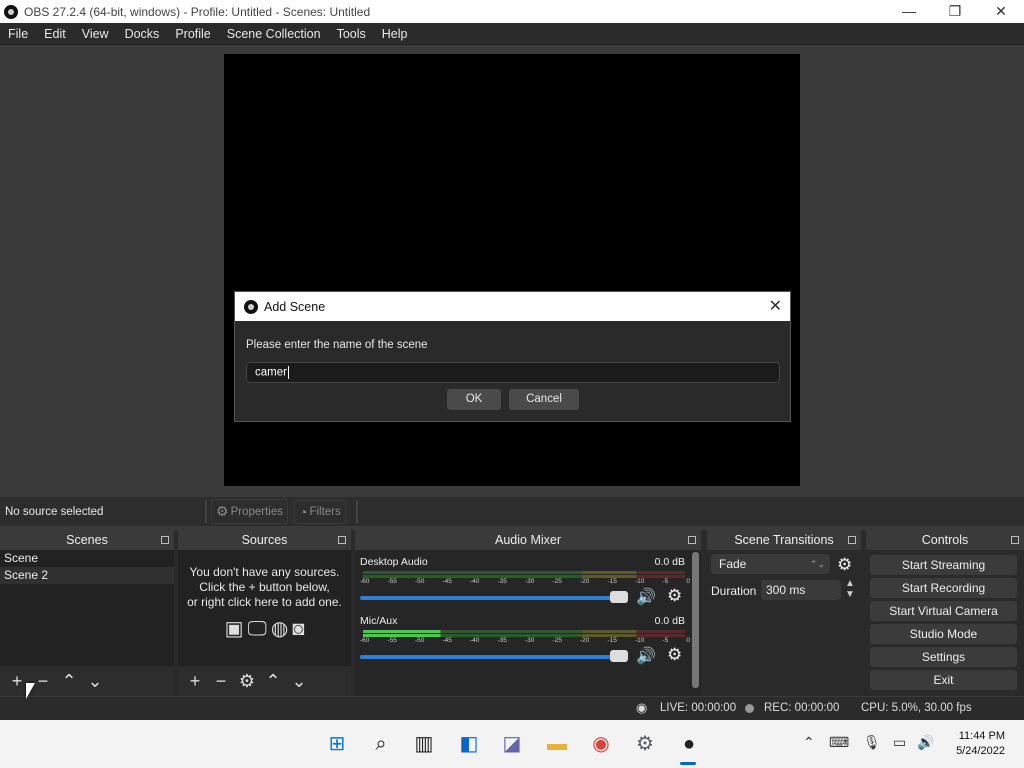 This screenshot has height=768, width=1024. I want to click on tick: 0, so click(688, 581).